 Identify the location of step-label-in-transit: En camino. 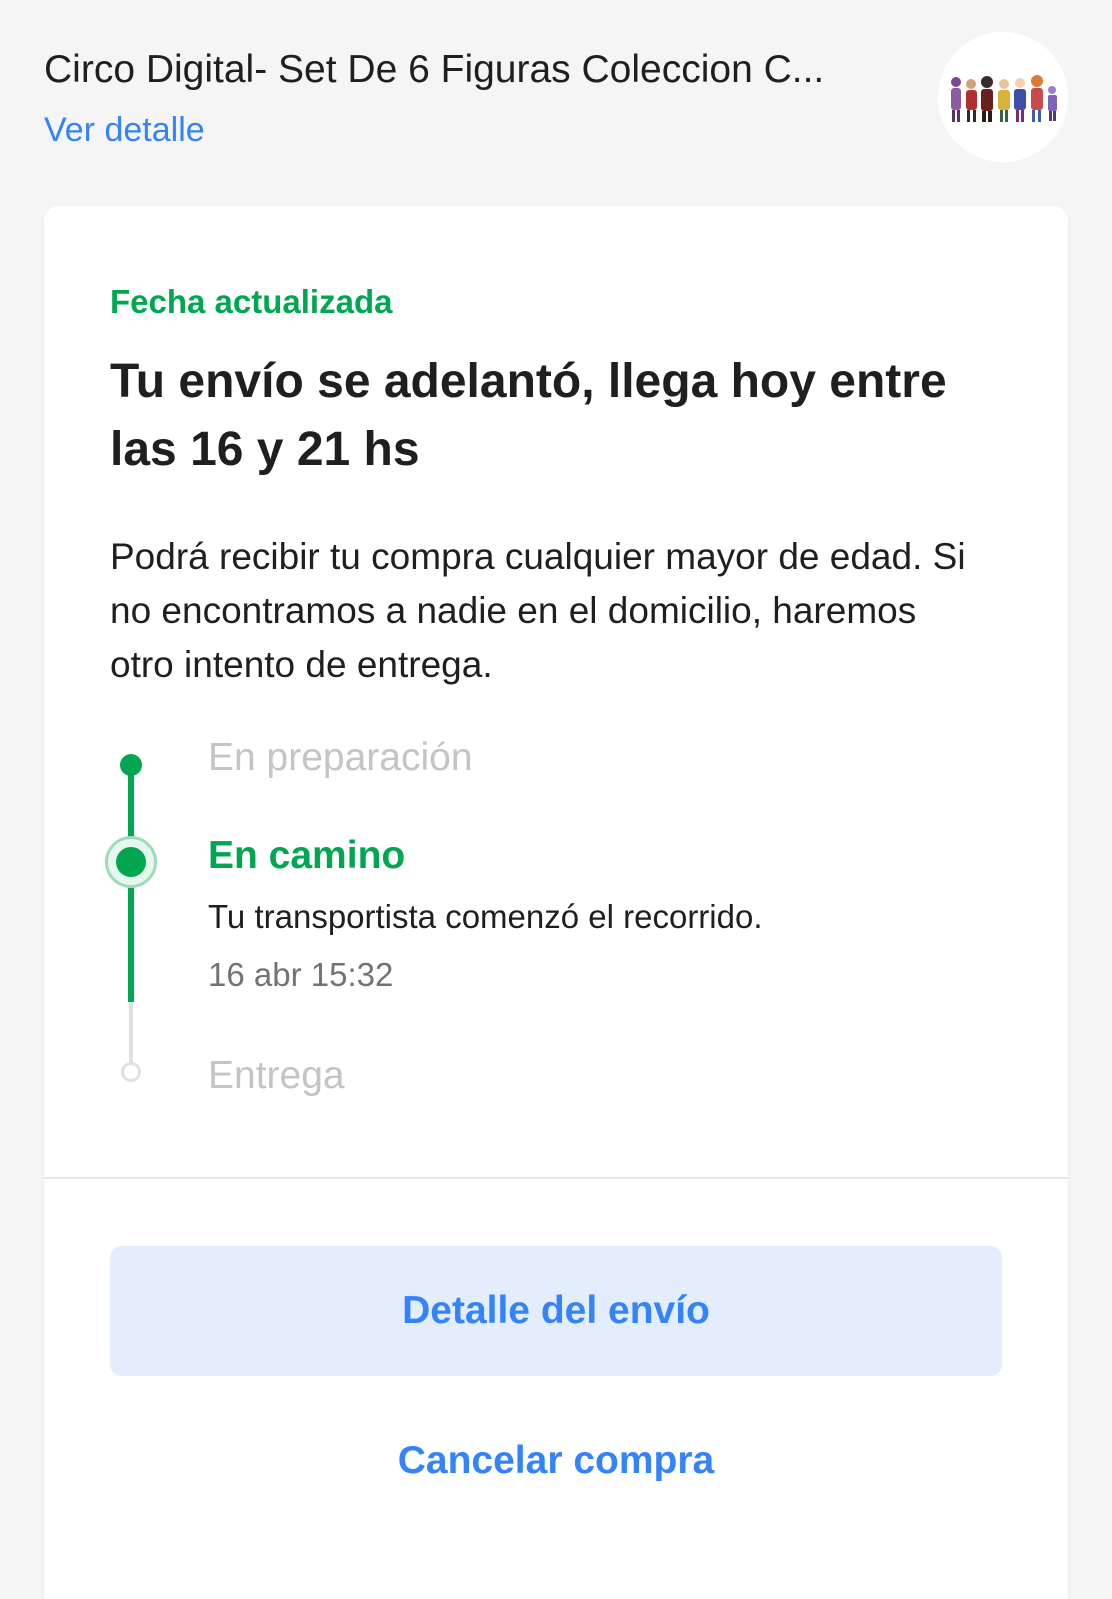
(307, 855).